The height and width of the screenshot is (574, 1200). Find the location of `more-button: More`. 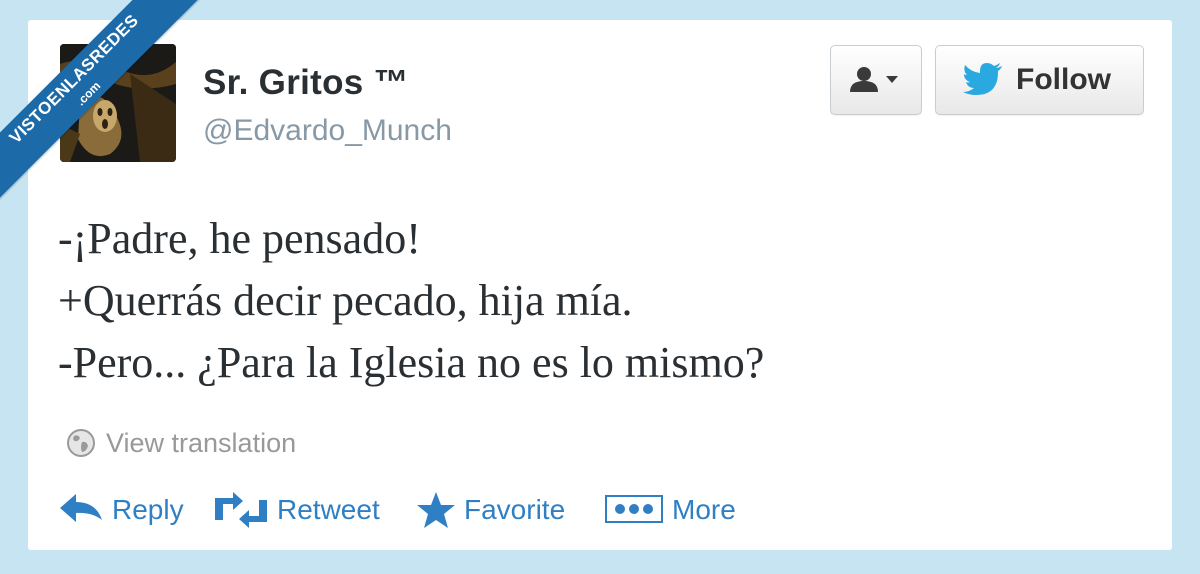

more-button: More is located at coordinates (670, 510).